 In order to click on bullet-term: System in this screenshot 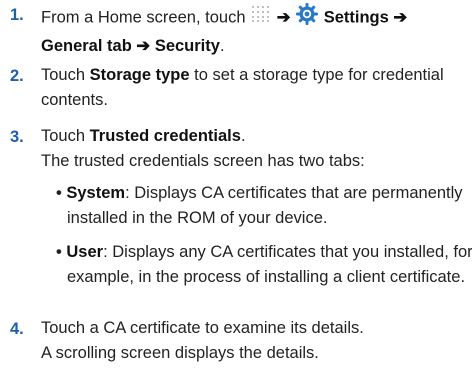, I will do `click(96, 193)`.